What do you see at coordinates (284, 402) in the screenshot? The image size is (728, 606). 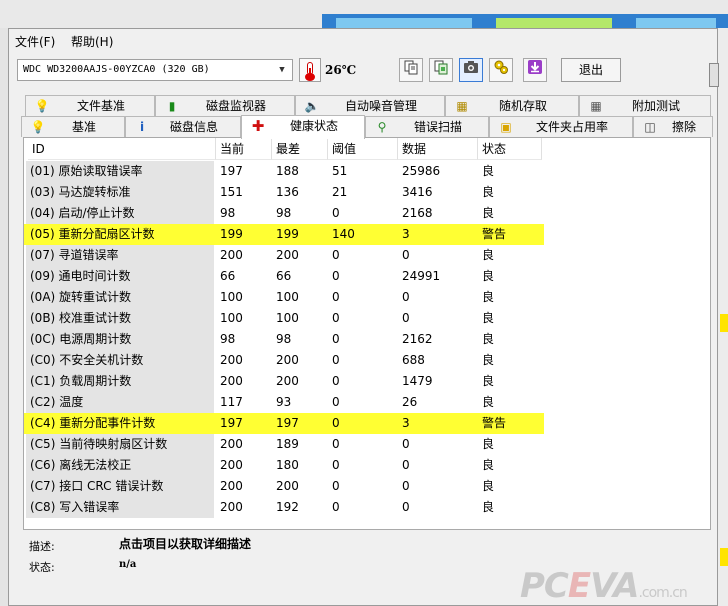 I see `table-row: (C2) 温度 117 93 0 26 良` at bounding box center [284, 402].